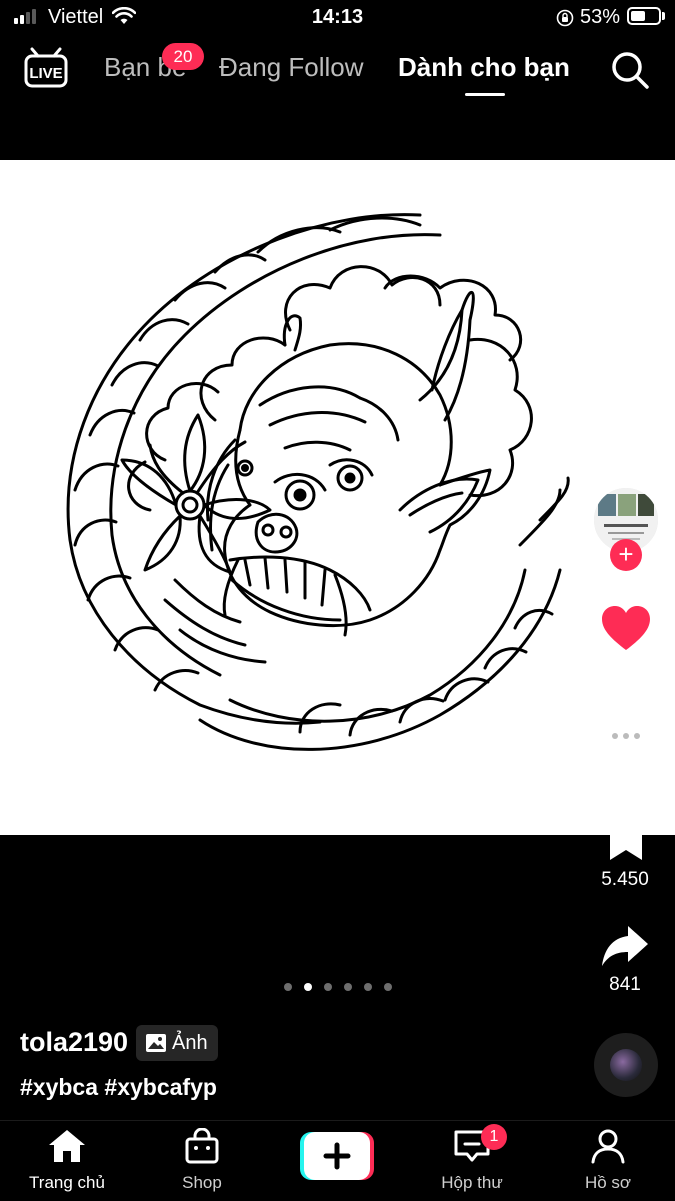 The image size is (675, 1201). Describe the element at coordinates (630, 70) in the screenshot. I see `search-icon` at that location.